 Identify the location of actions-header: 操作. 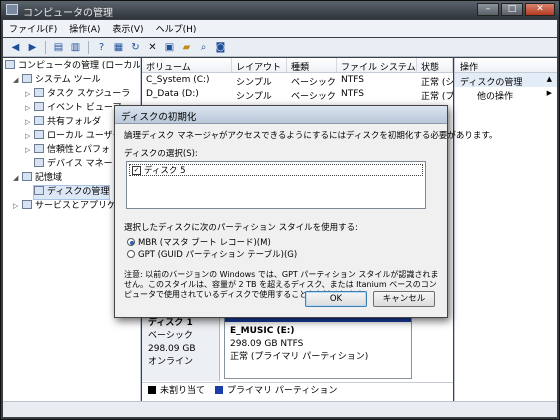
(506, 65).